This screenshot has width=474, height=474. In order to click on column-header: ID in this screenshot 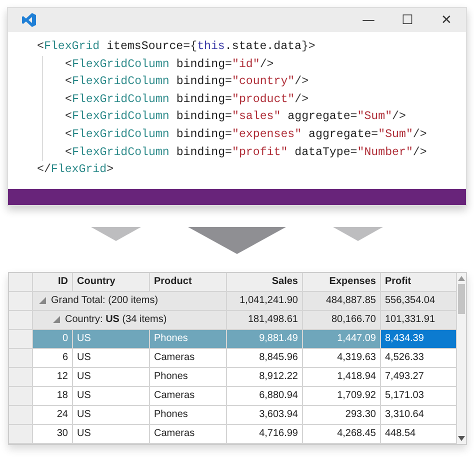, I will do `click(53, 282)`.